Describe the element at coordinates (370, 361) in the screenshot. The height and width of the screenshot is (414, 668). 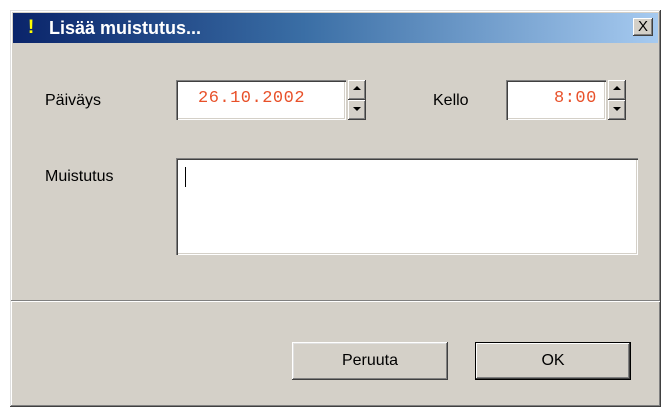
I see `cancel-button: Peruuta` at that location.